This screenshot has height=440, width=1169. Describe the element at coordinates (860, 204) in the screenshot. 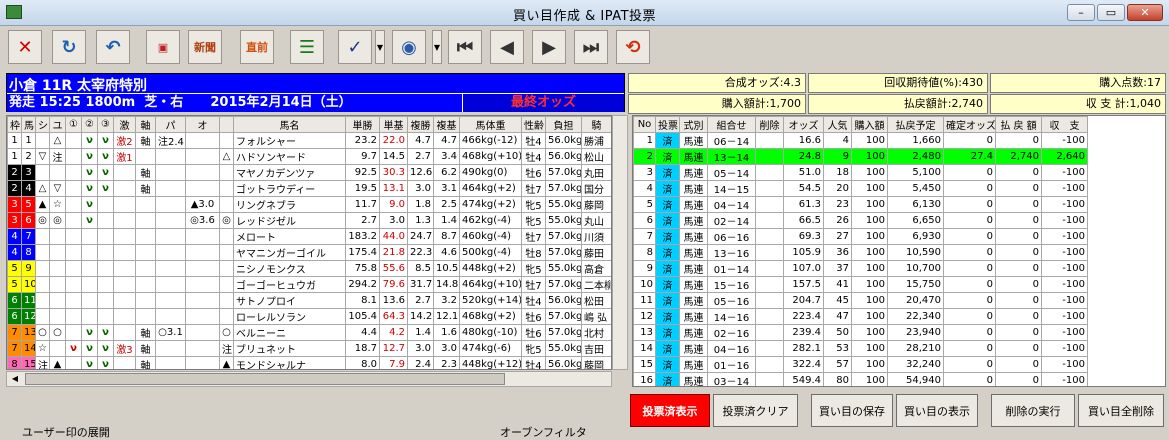

I see `bet-row: 5 済馬連 04－14 61.3 23 100 6,130 0 0 -100` at that location.